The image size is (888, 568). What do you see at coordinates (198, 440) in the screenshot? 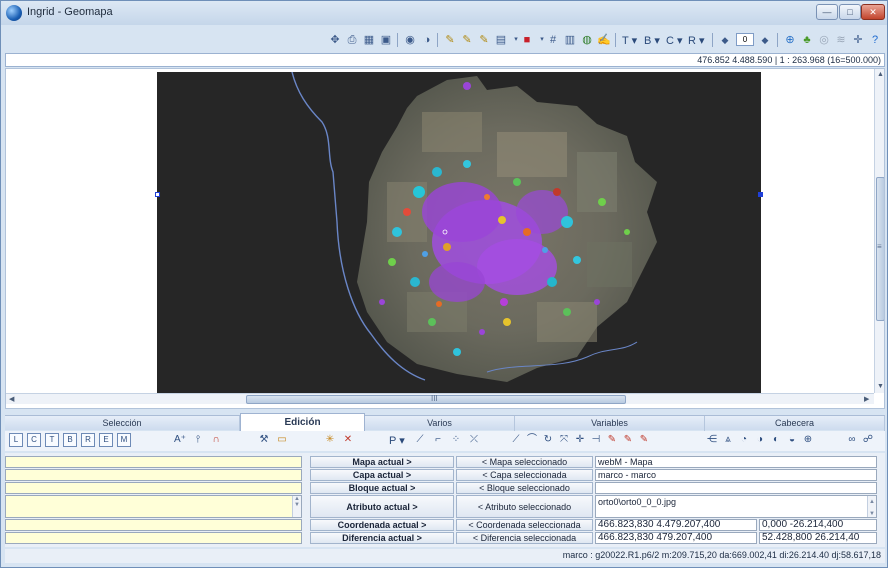
I see `add-point-icon: ⫯` at bounding box center [198, 440].